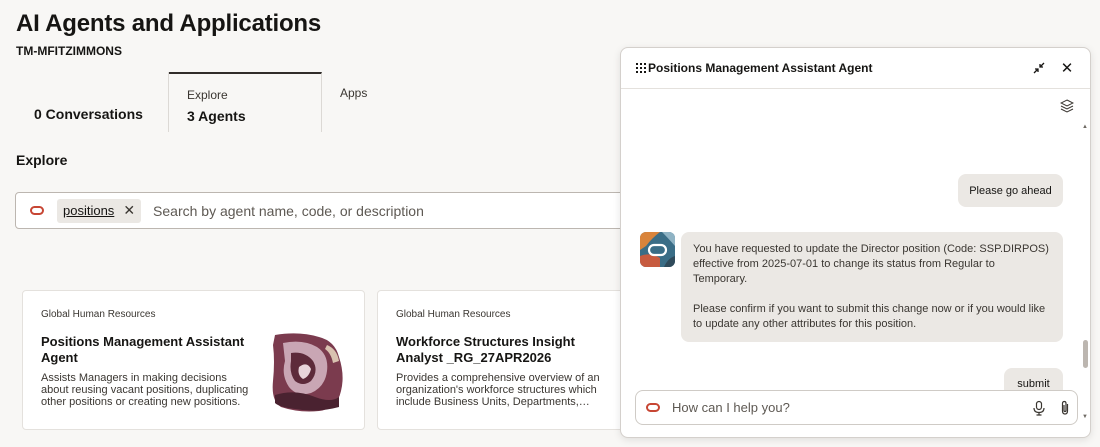 The image size is (1100, 447). I want to click on tab-value: 0 Conversations, so click(88, 114).